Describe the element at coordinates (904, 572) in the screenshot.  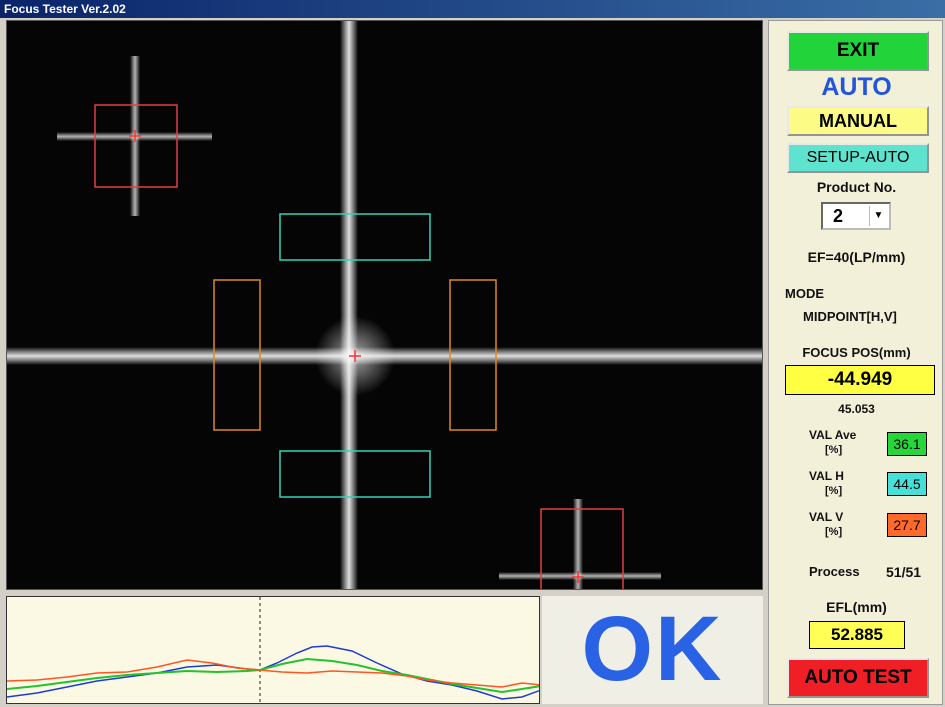
I see `process-value: 51/51` at that location.